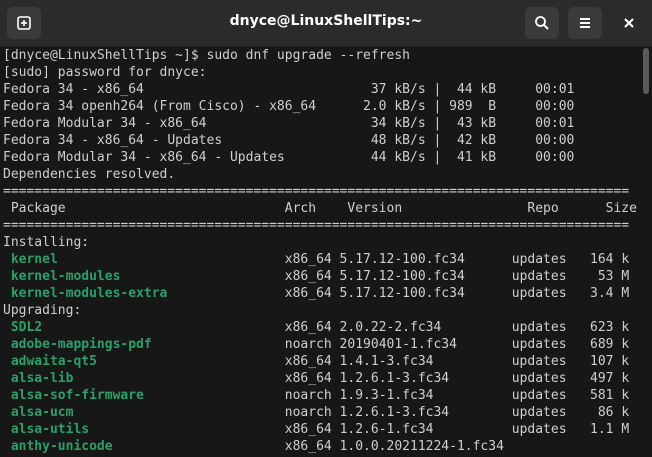 The height and width of the screenshot is (457, 652). I want to click on package-name: alsa-ucm, so click(42, 412).